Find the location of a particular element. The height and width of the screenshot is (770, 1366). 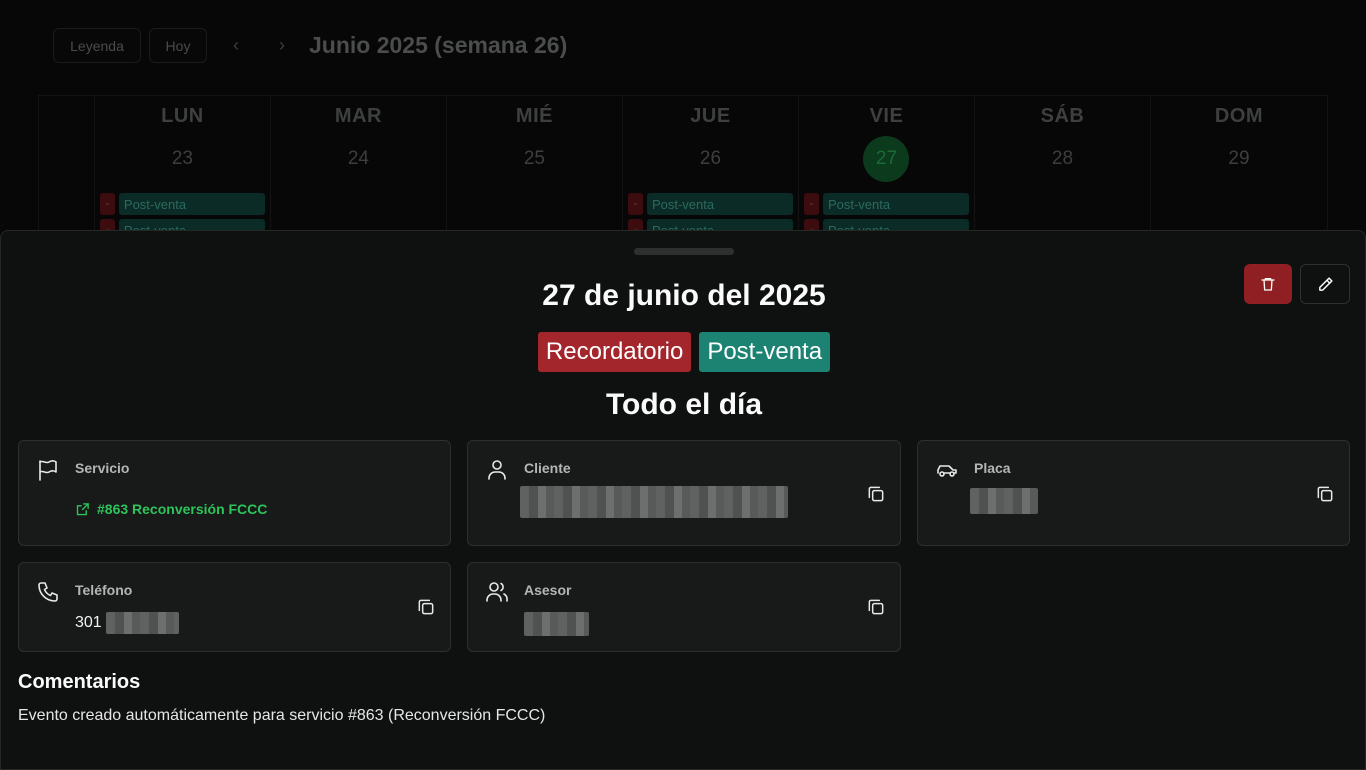

week-title: Junio 2025 (semana 26) is located at coordinates (438, 45).